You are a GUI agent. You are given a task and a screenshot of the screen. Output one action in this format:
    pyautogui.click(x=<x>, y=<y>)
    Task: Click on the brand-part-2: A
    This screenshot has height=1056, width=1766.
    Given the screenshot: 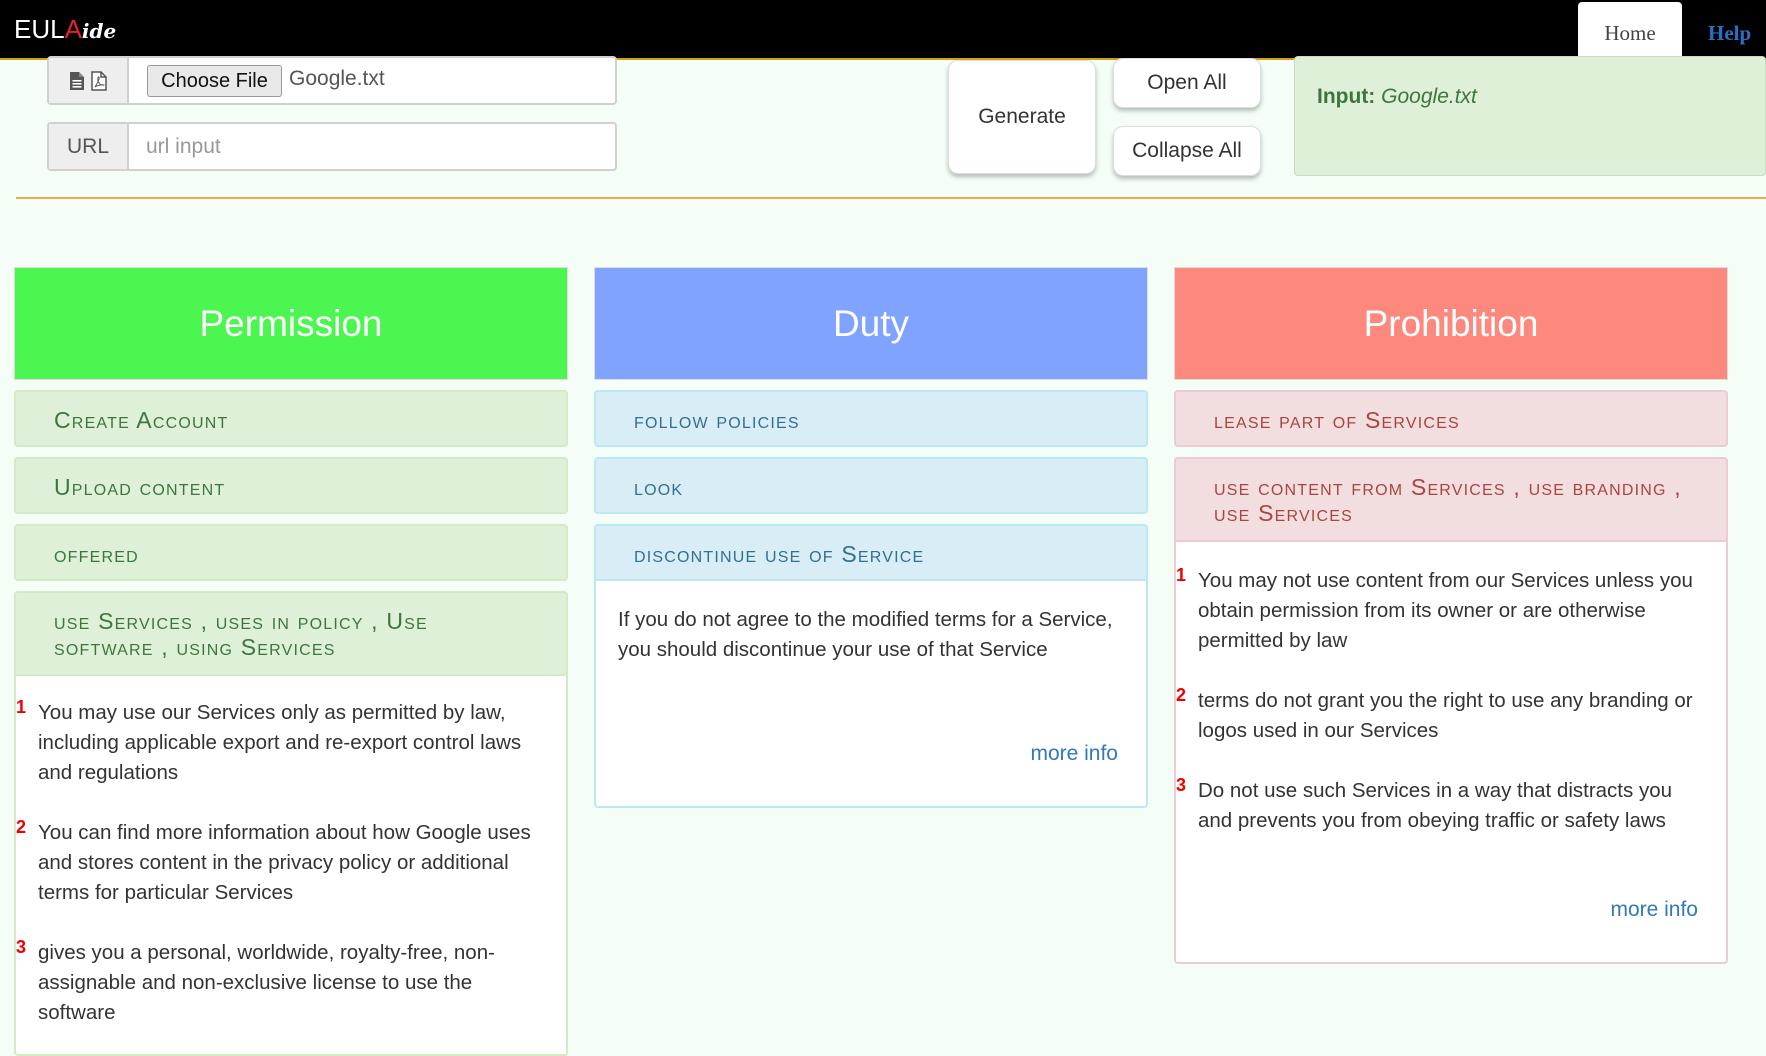 What is the action you would take?
    pyautogui.click(x=73, y=29)
    